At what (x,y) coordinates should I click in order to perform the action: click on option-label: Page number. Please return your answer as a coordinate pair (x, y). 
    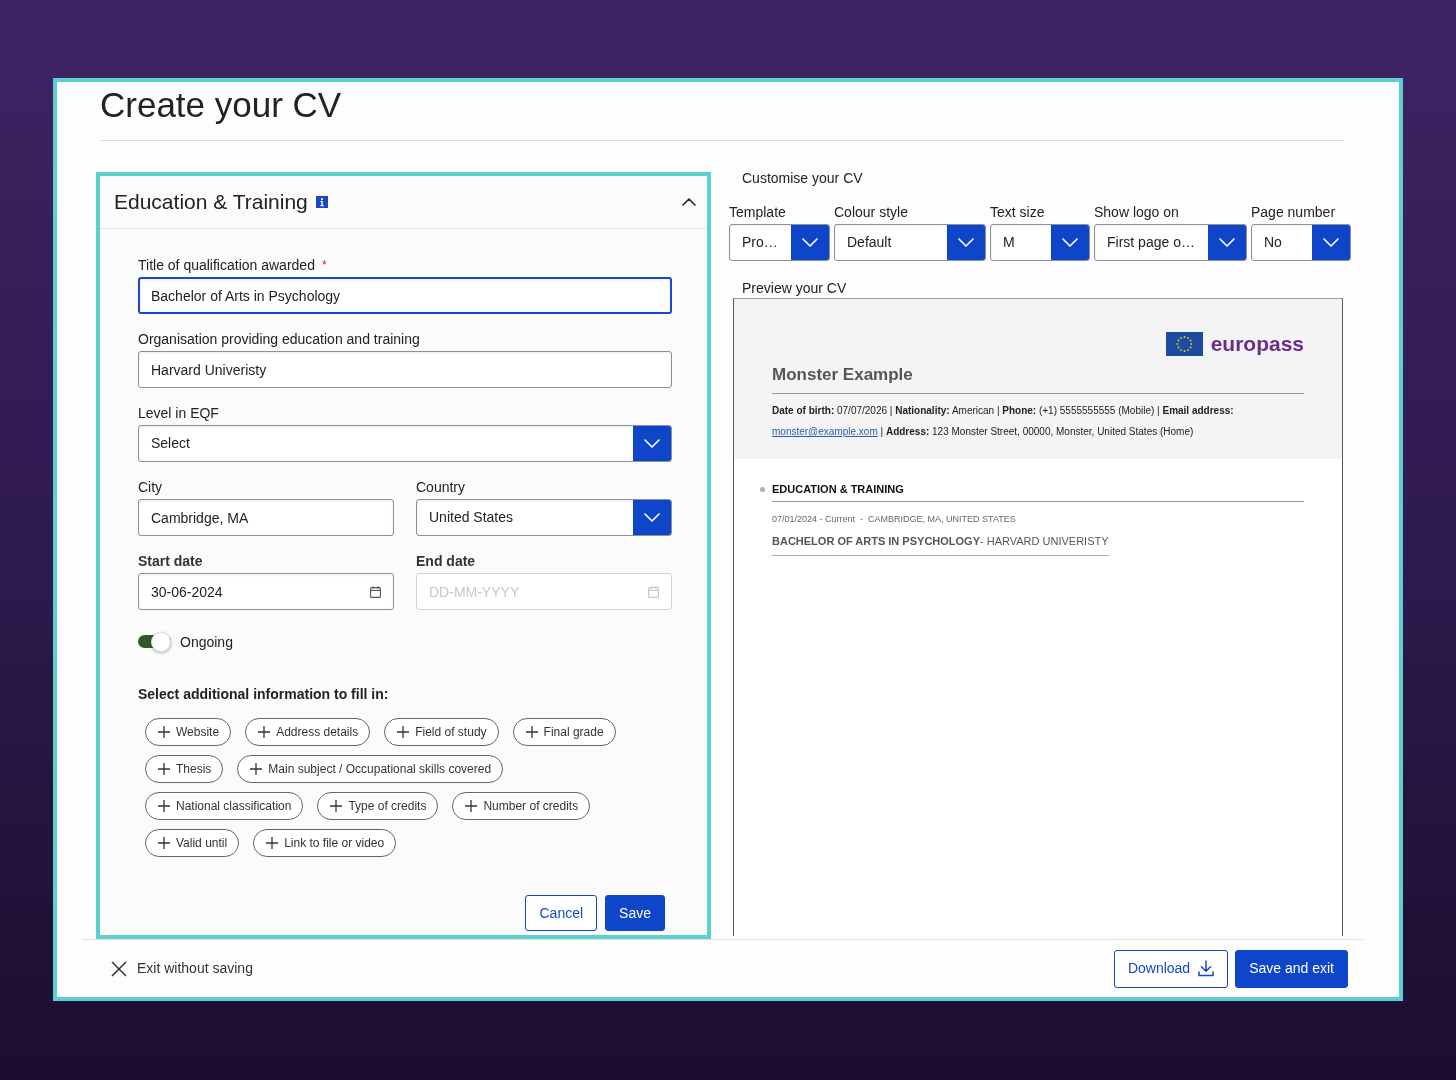
    Looking at the image, I should click on (1293, 212).